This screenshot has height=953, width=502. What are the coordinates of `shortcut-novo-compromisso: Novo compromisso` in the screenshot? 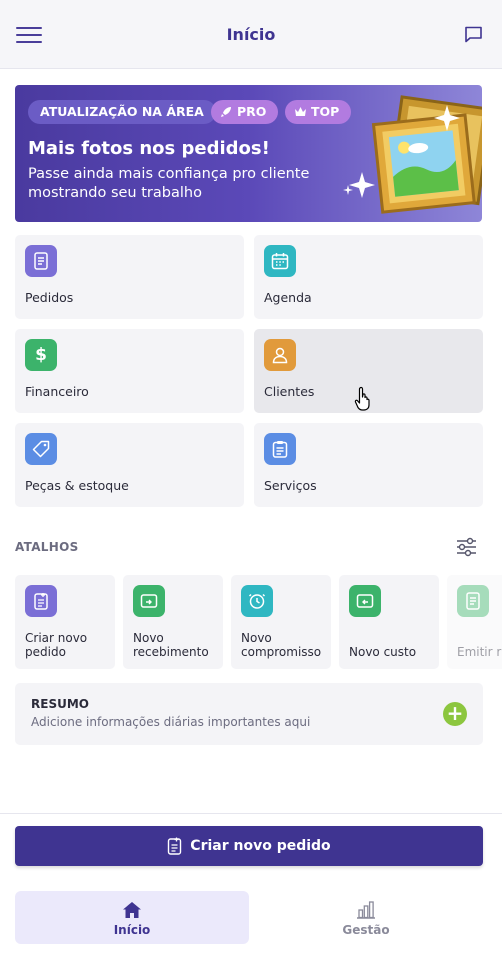 It's located at (281, 622).